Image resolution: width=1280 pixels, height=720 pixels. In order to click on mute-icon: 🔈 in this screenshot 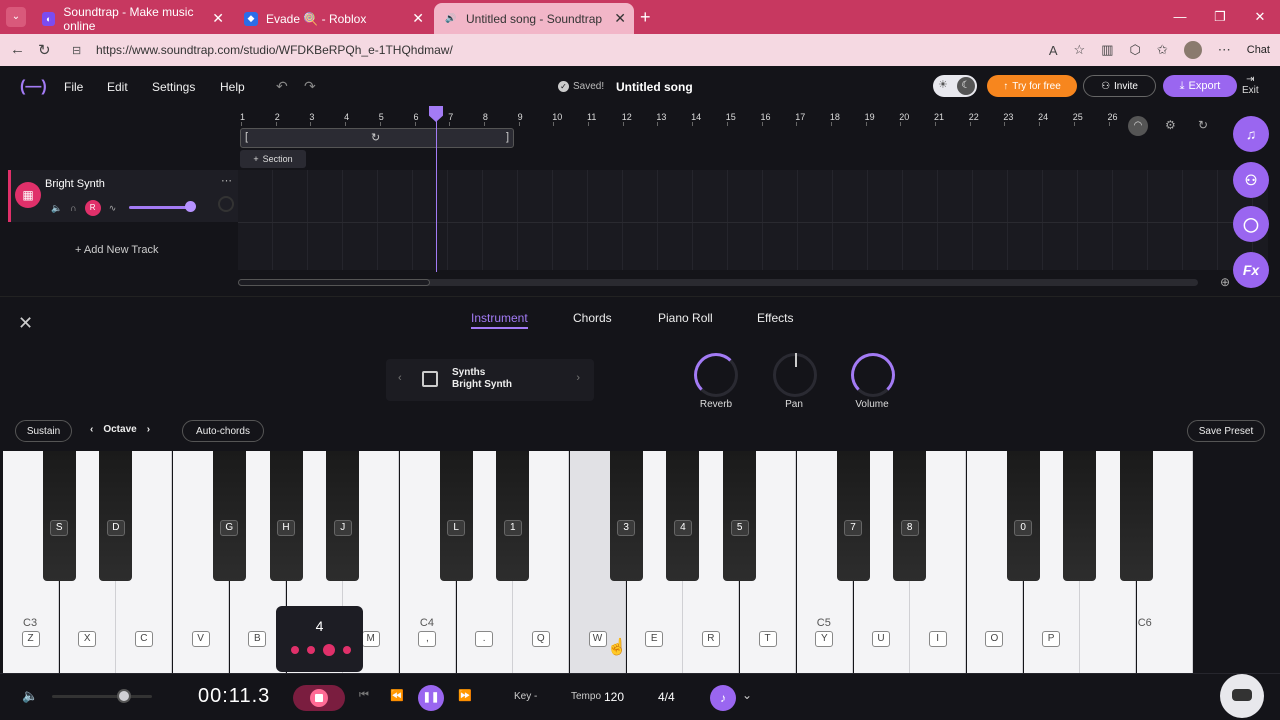, I will do `click(56, 208)`.